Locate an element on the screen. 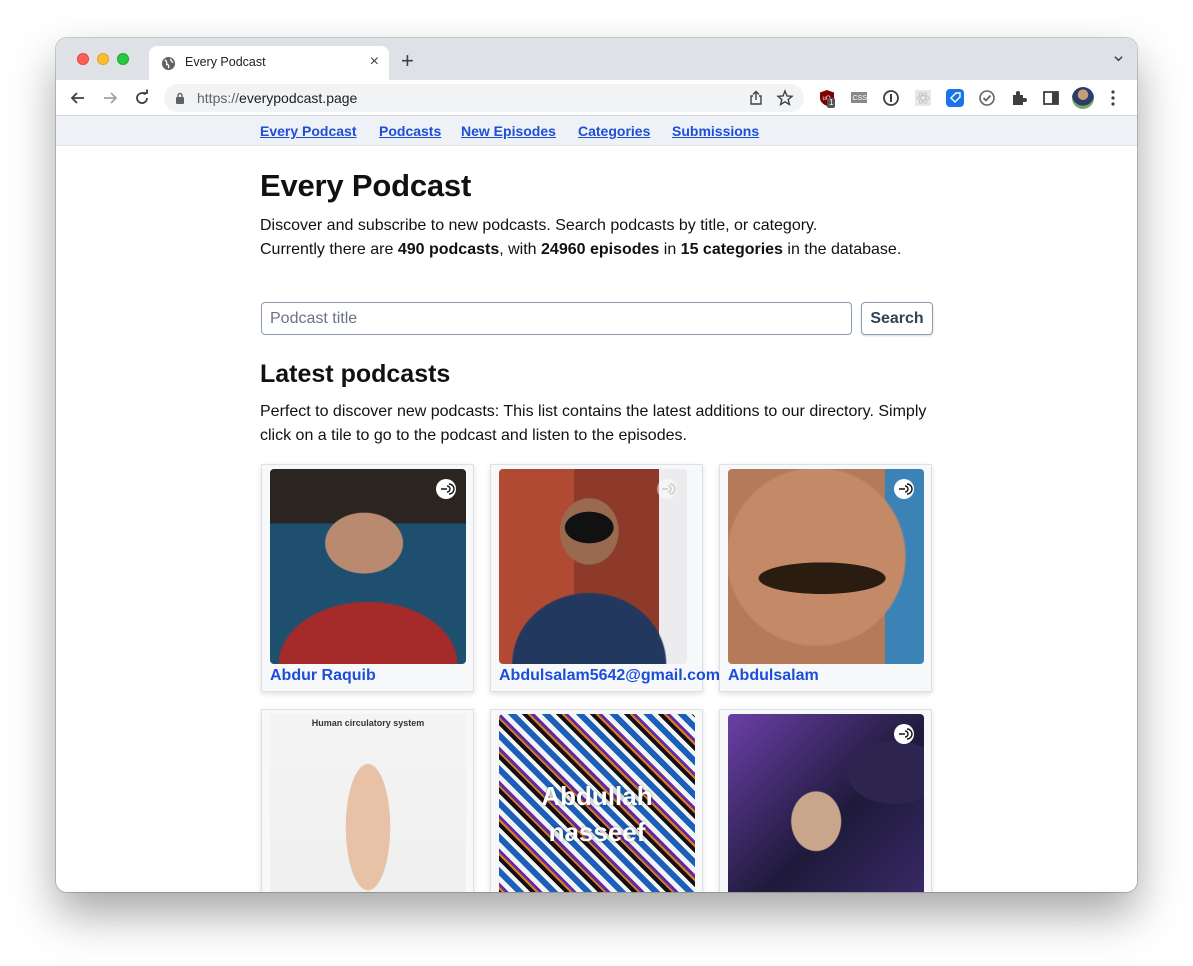  arrow-left-icon is located at coordinates (77, 98).